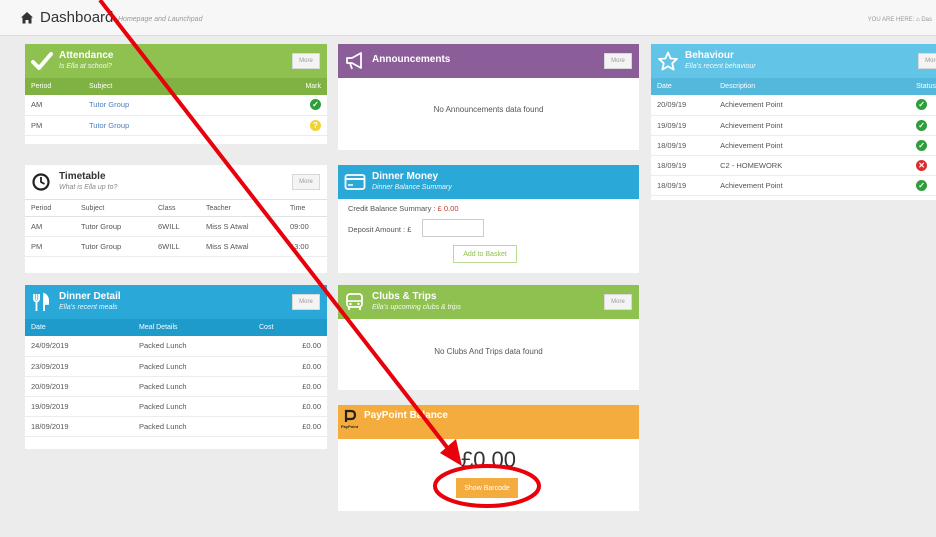  What do you see at coordinates (176, 182) in the screenshot?
I see `timetable-header: Timetable What is Ella up to? More` at bounding box center [176, 182].